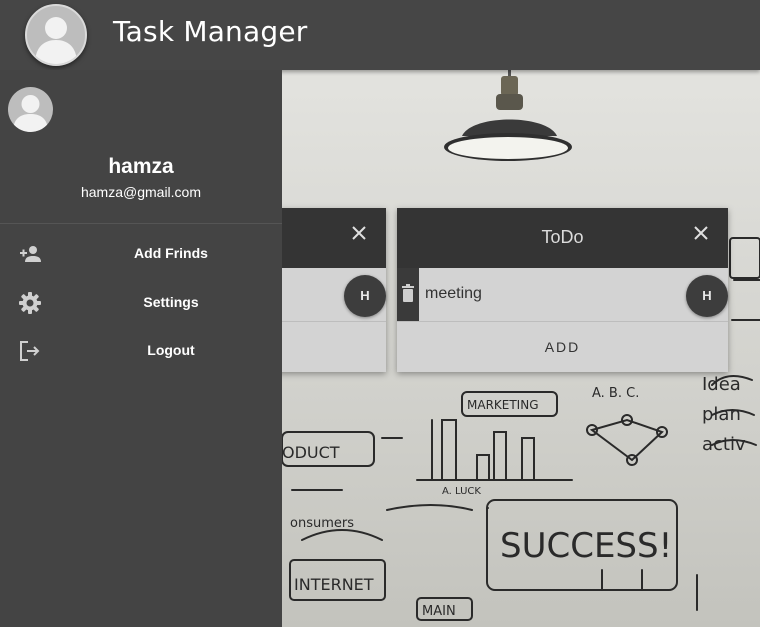 Image resolution: width=760 pixels, height=627 pixels. Describe the element at coordinates (30, 254) in the screenshot. I see `person-add-icon` at that location.